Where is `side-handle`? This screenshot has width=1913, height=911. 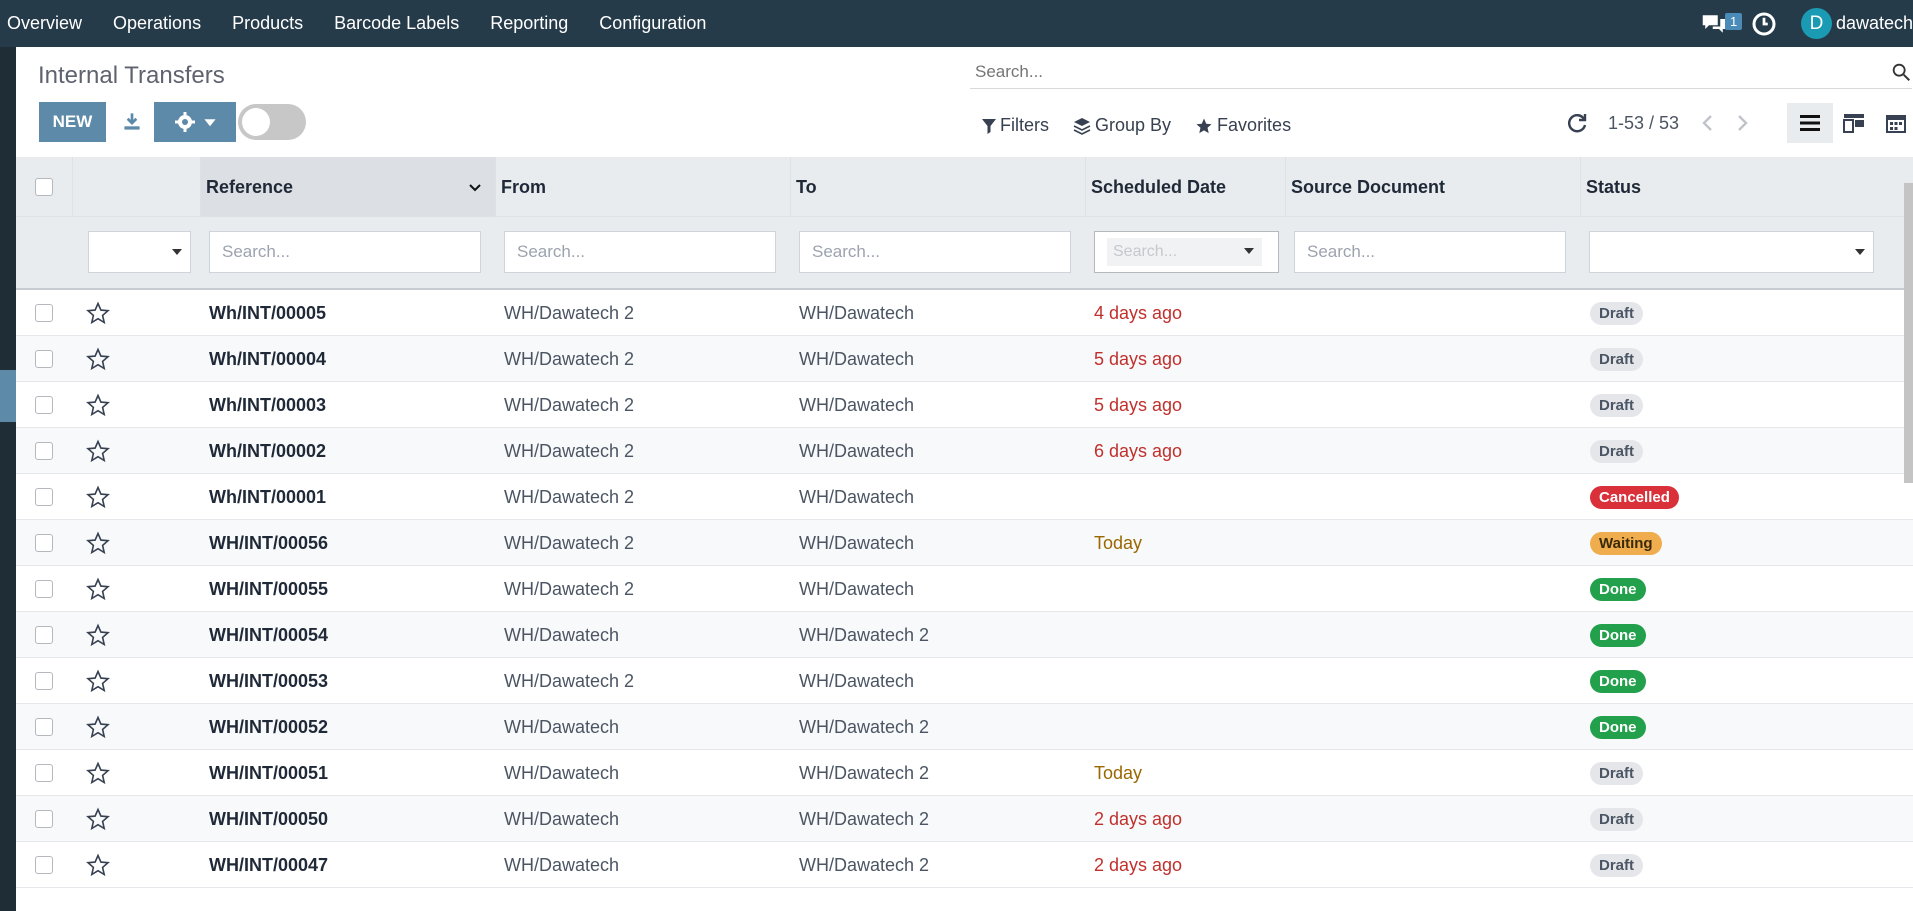
side-handle is located at coordinates (8, 396).